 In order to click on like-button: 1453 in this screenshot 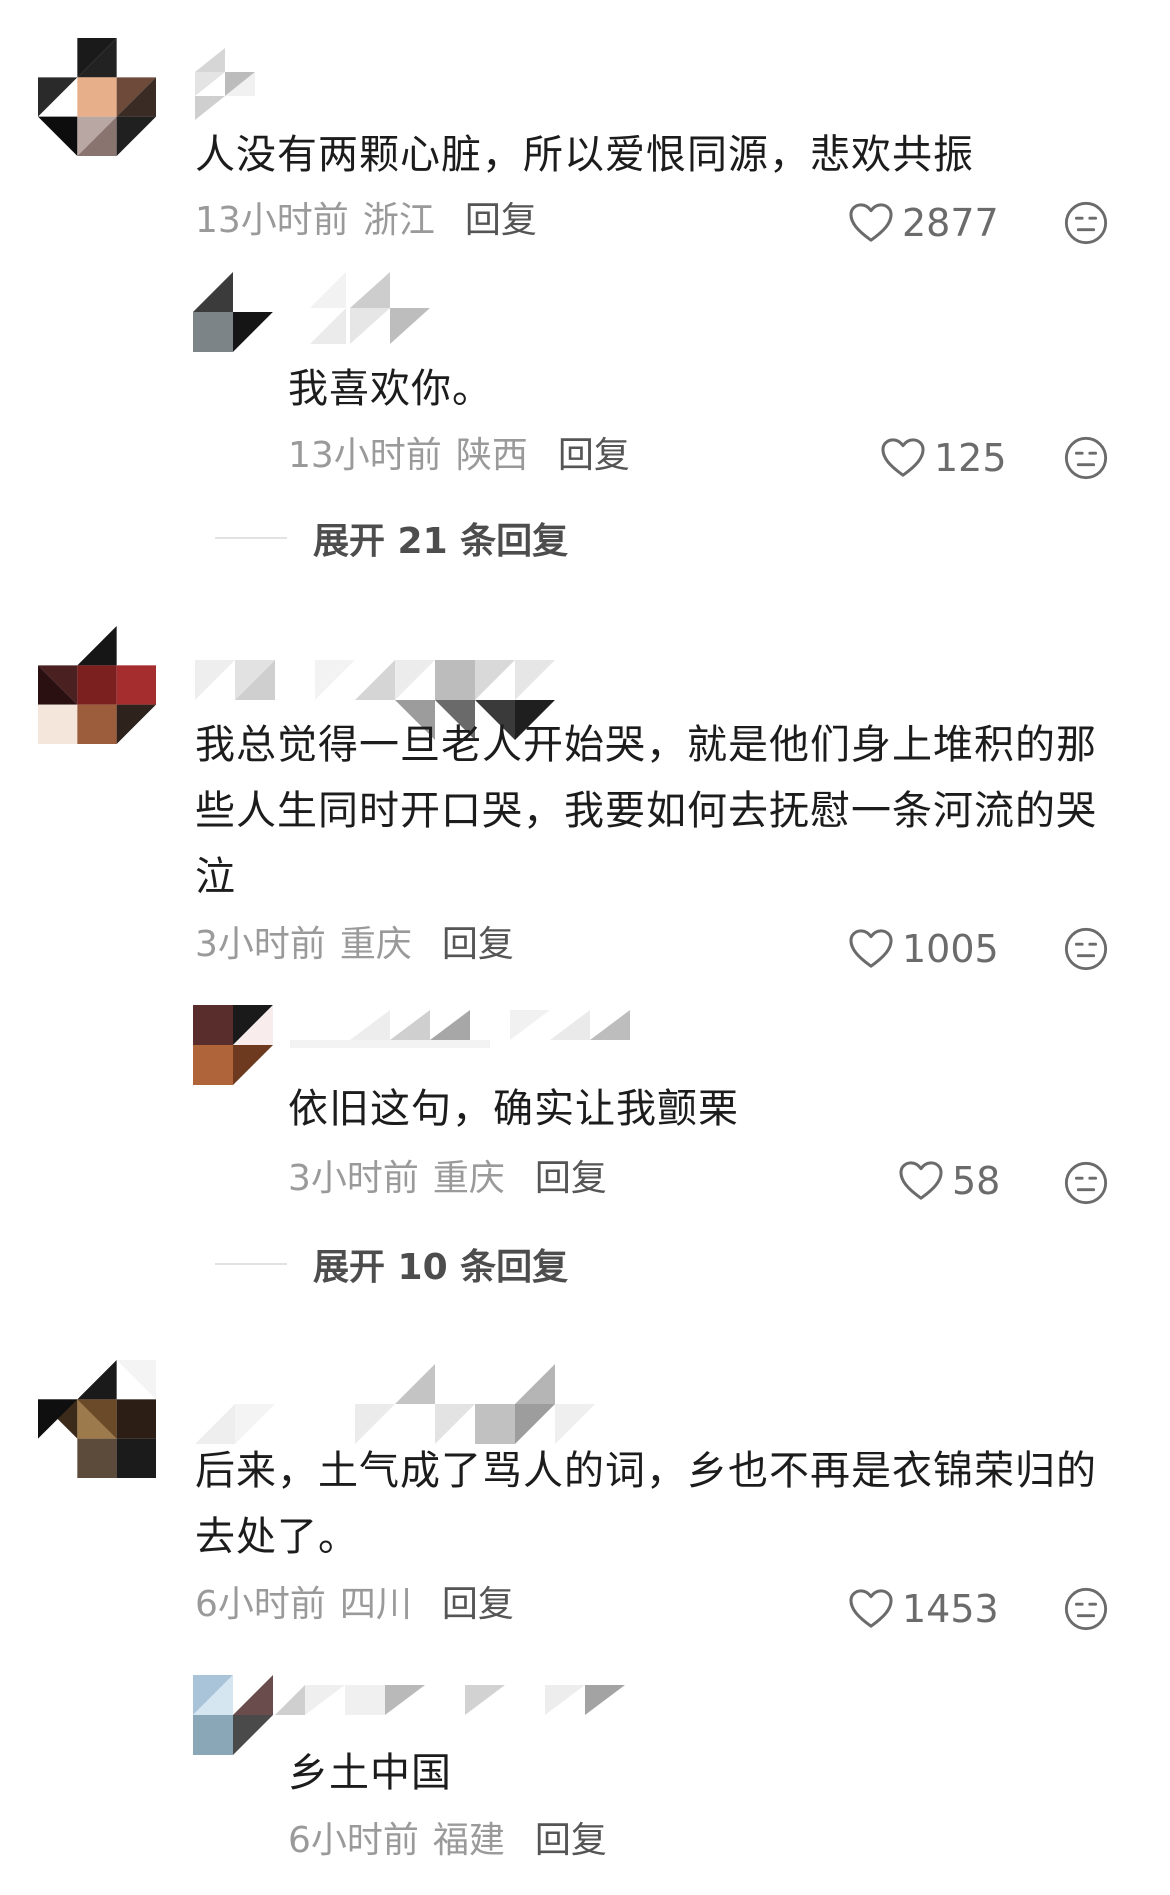, I will do `click(923, 1609)`.